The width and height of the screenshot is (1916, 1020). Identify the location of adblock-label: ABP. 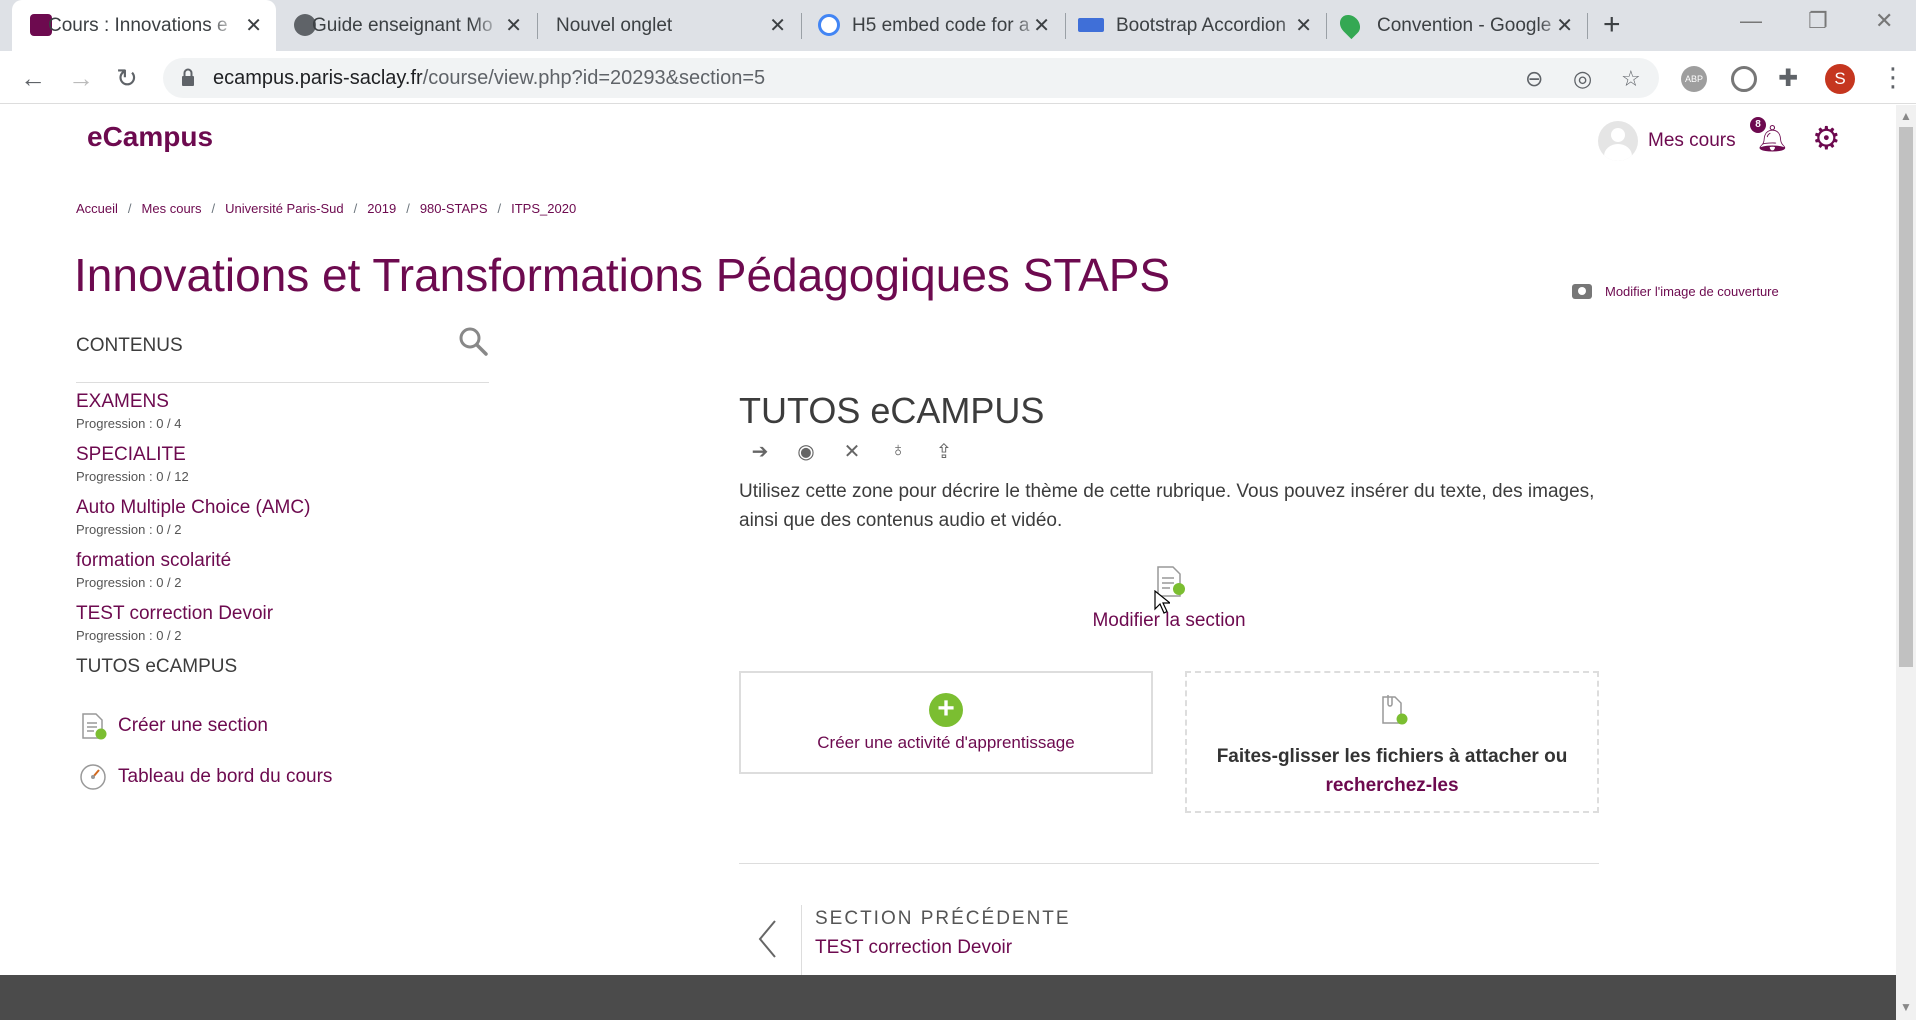
(1693, 79).